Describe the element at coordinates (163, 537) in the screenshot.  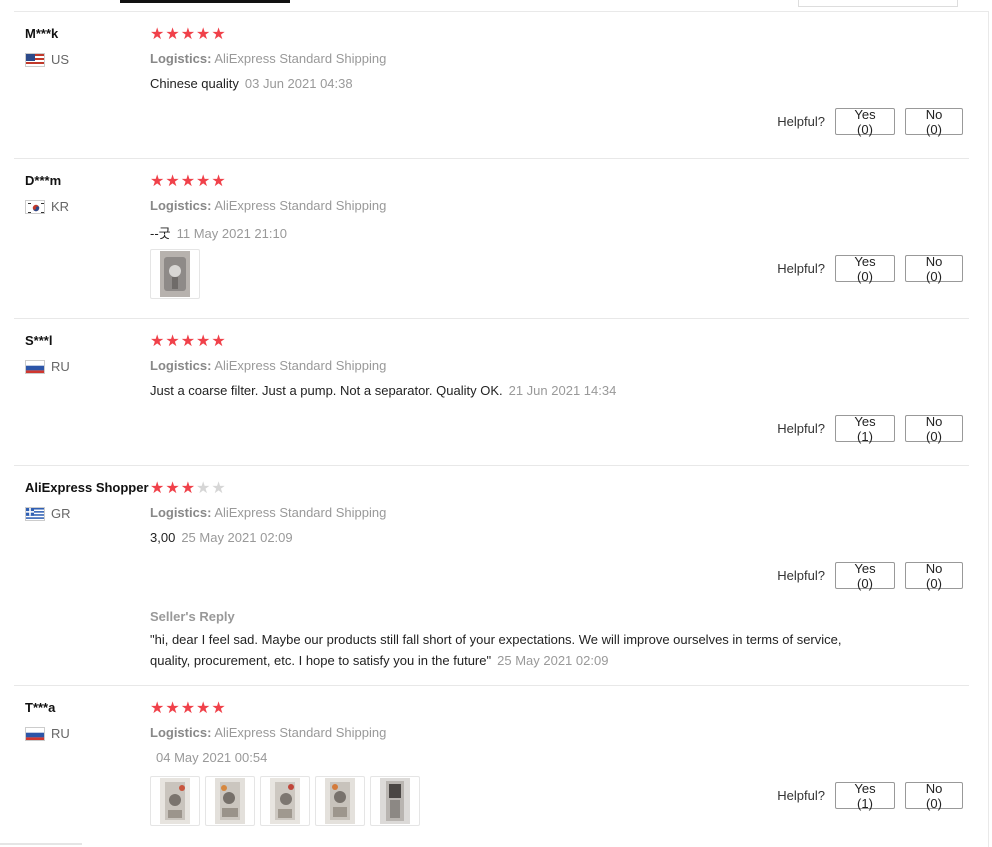
I see `review-text: 3,00` at that location.